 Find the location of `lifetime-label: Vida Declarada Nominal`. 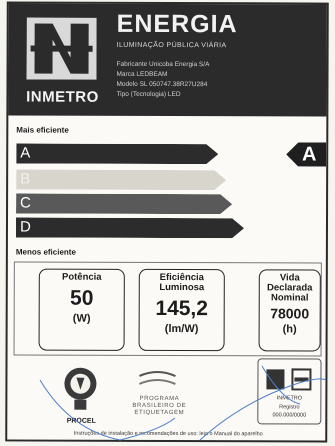

lifetime-label: Vida Declarada Nominal is located at coordinates (290, 288).